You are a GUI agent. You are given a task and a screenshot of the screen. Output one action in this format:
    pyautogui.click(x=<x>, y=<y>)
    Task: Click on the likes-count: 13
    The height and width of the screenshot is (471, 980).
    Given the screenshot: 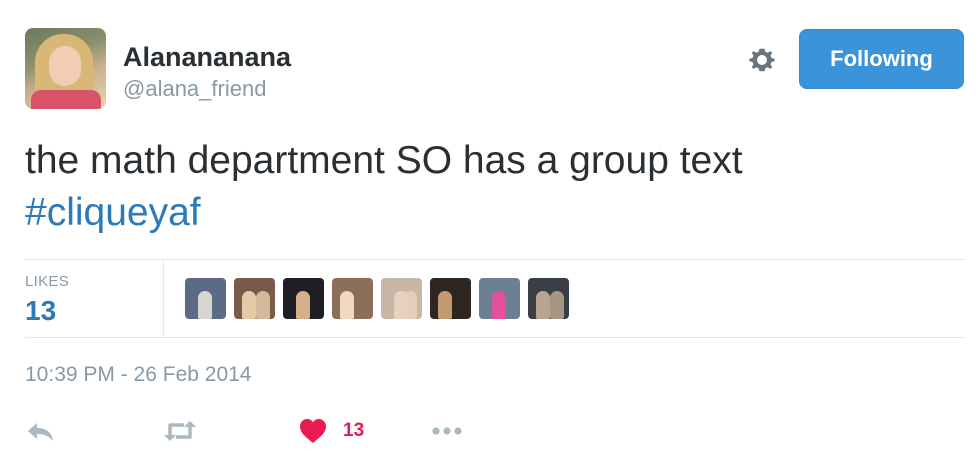 What is the action you would take?
    pyautogui.click(x=40, y=311)
    